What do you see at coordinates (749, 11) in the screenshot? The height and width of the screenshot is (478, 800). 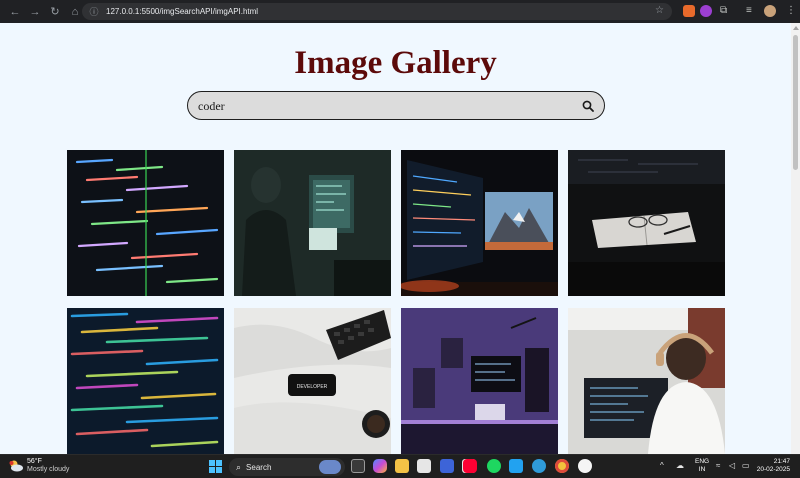 I see `media-control-icon: ≡` at bounding box center [749, 11].